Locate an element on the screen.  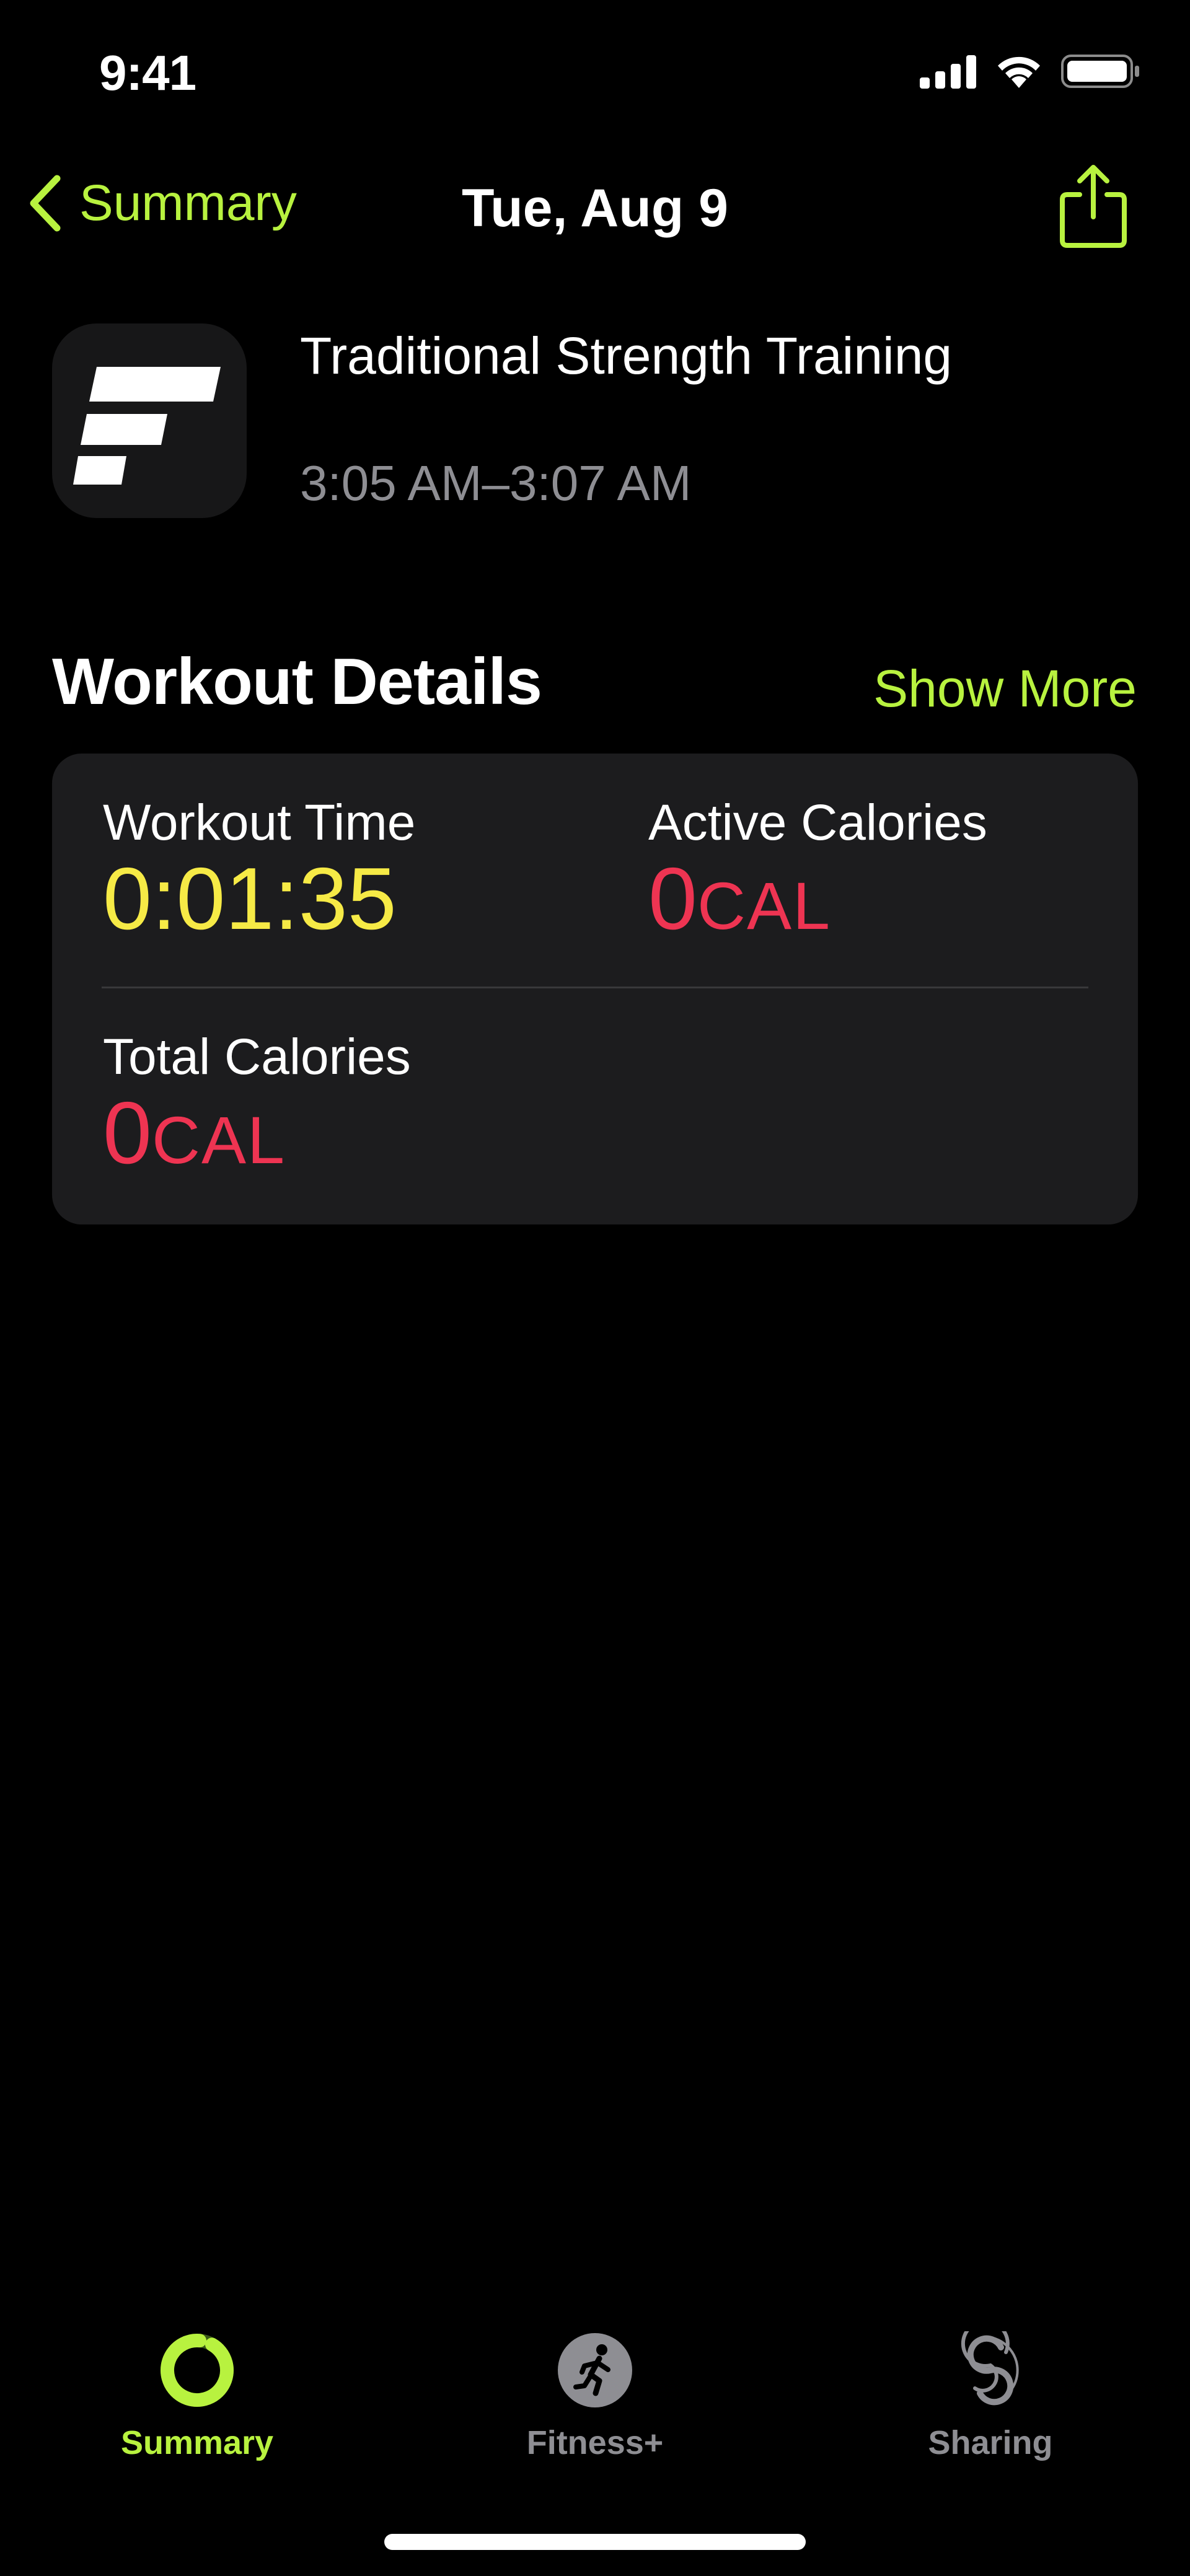
activity-ring-icon is located at coordinates (197, 2371).